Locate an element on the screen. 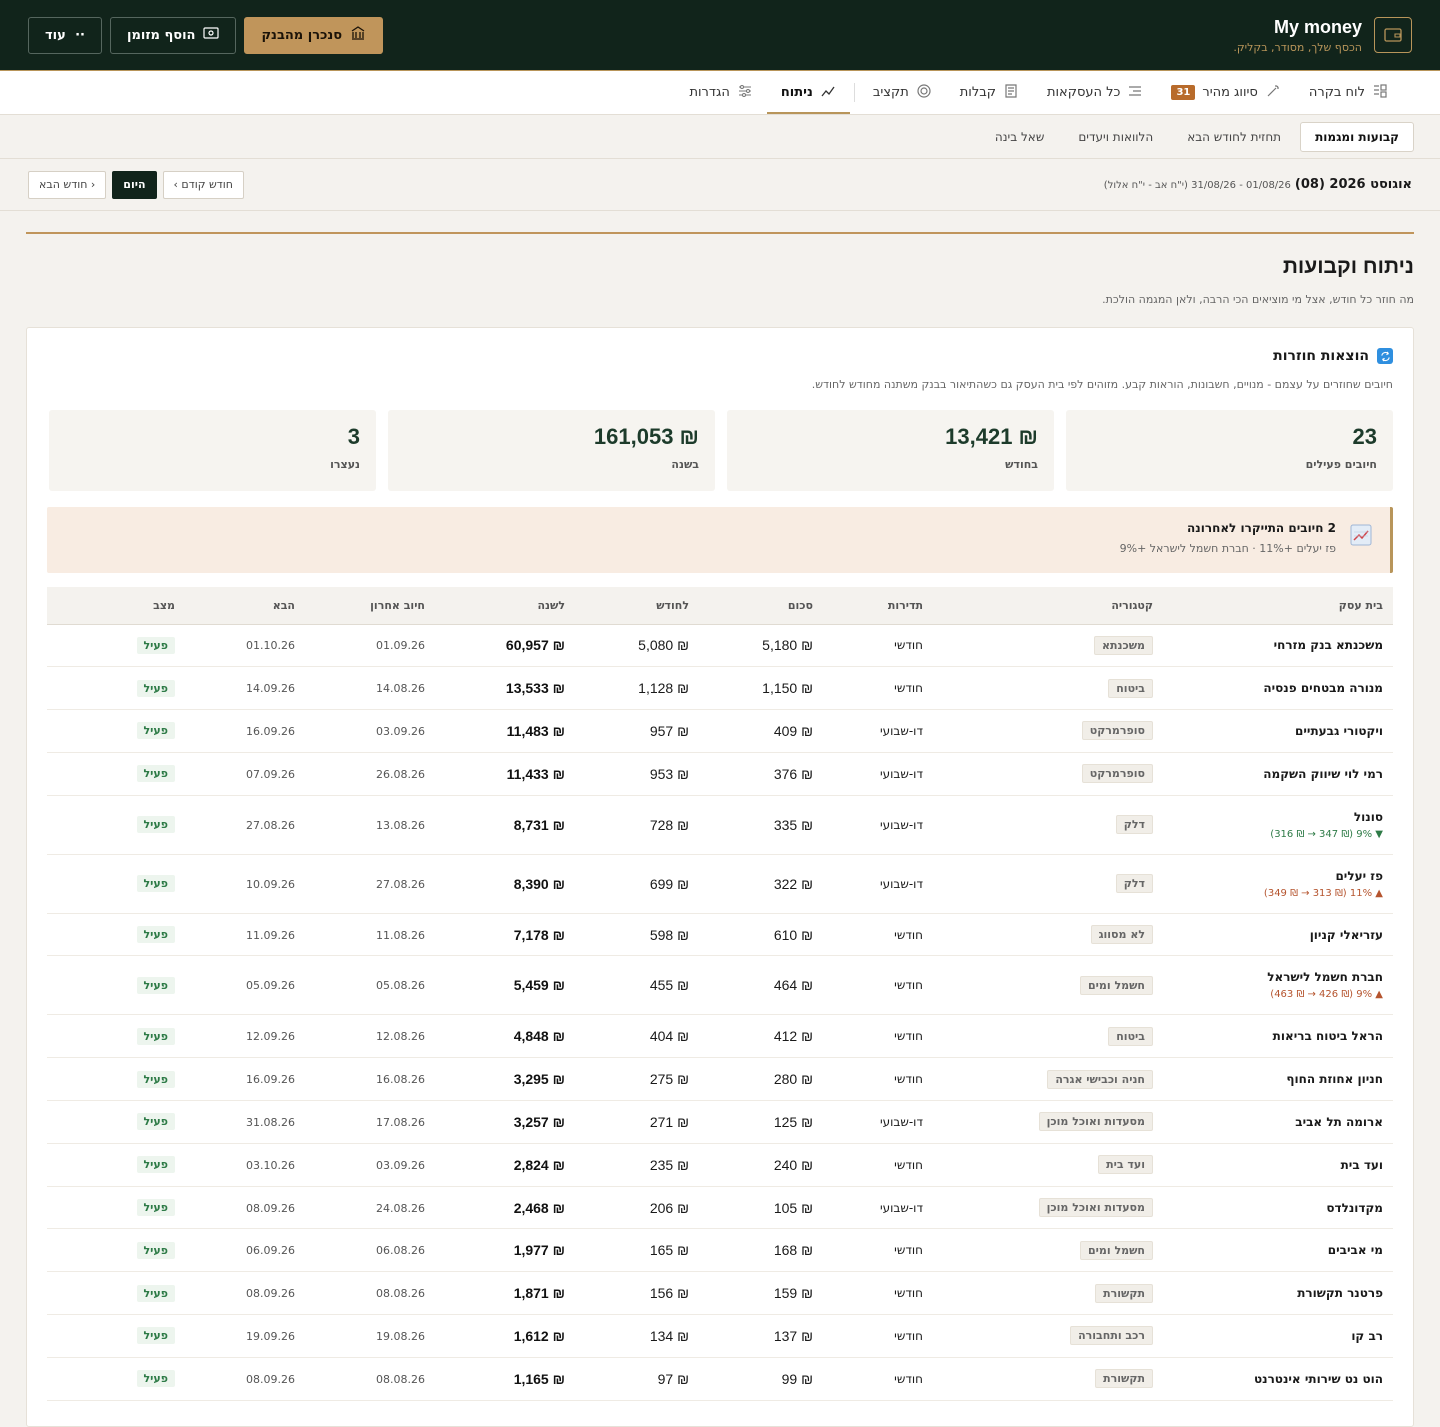  tab-settings: הגדרות is located at coordinates (720, 92).